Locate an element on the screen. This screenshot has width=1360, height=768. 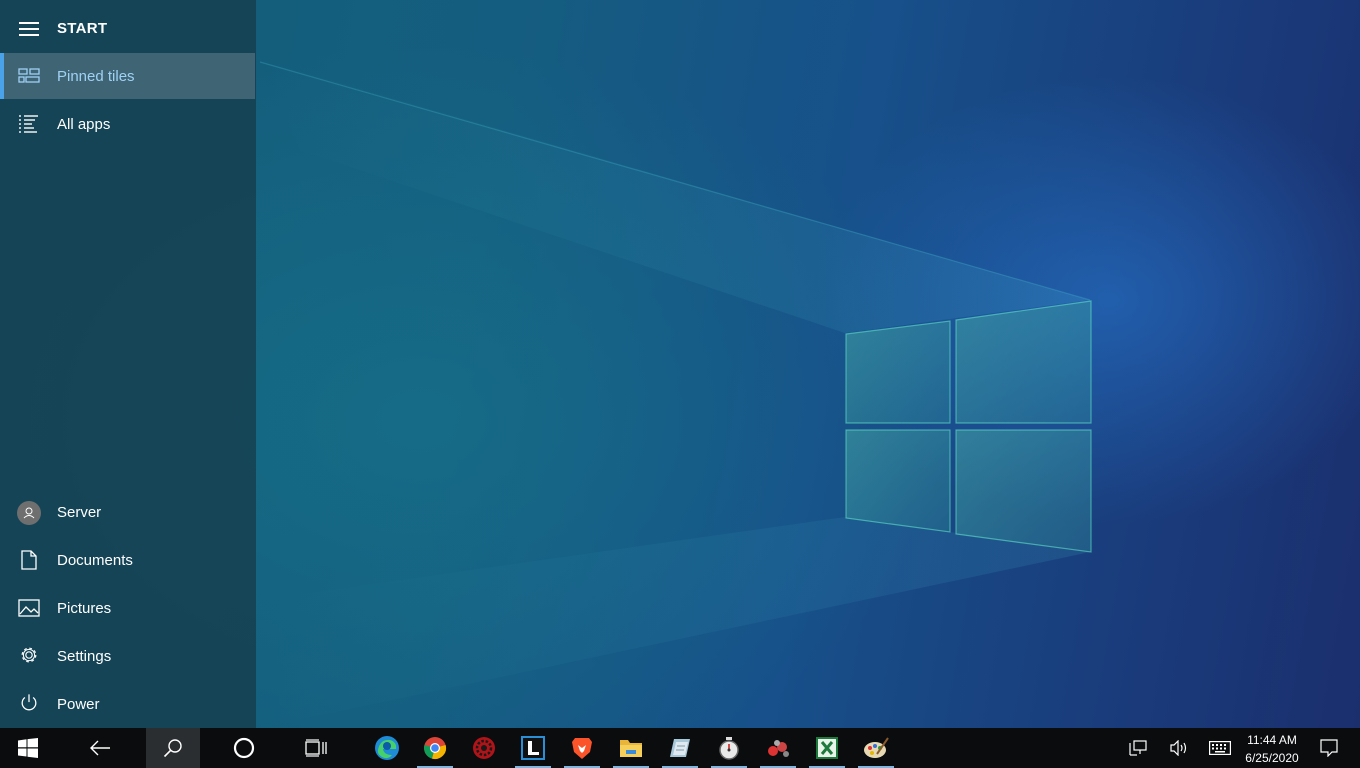
nav-settings-label: Settings is located at coordinates (84, 656).